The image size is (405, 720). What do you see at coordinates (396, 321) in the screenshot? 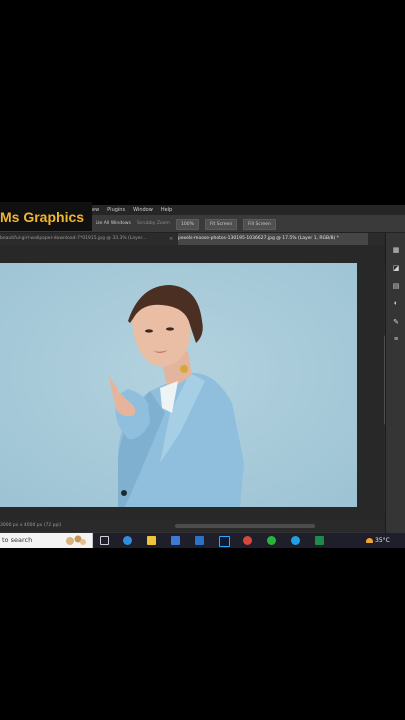
I see `paths-icon: ✎` at bounding box center [396, 321].